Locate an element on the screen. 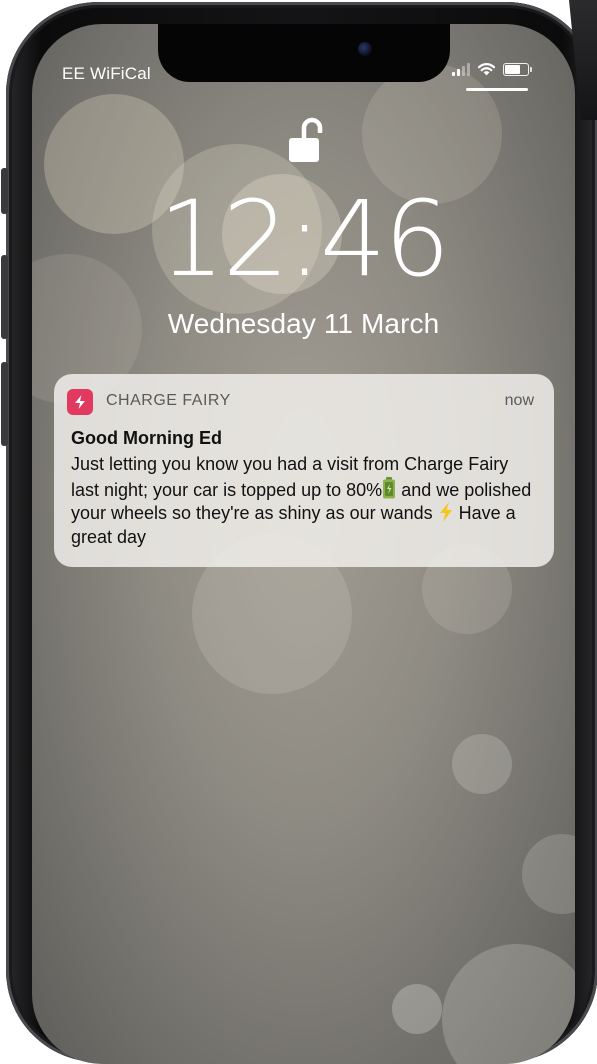  lightning-emoji is located at coordinates (445, 512).